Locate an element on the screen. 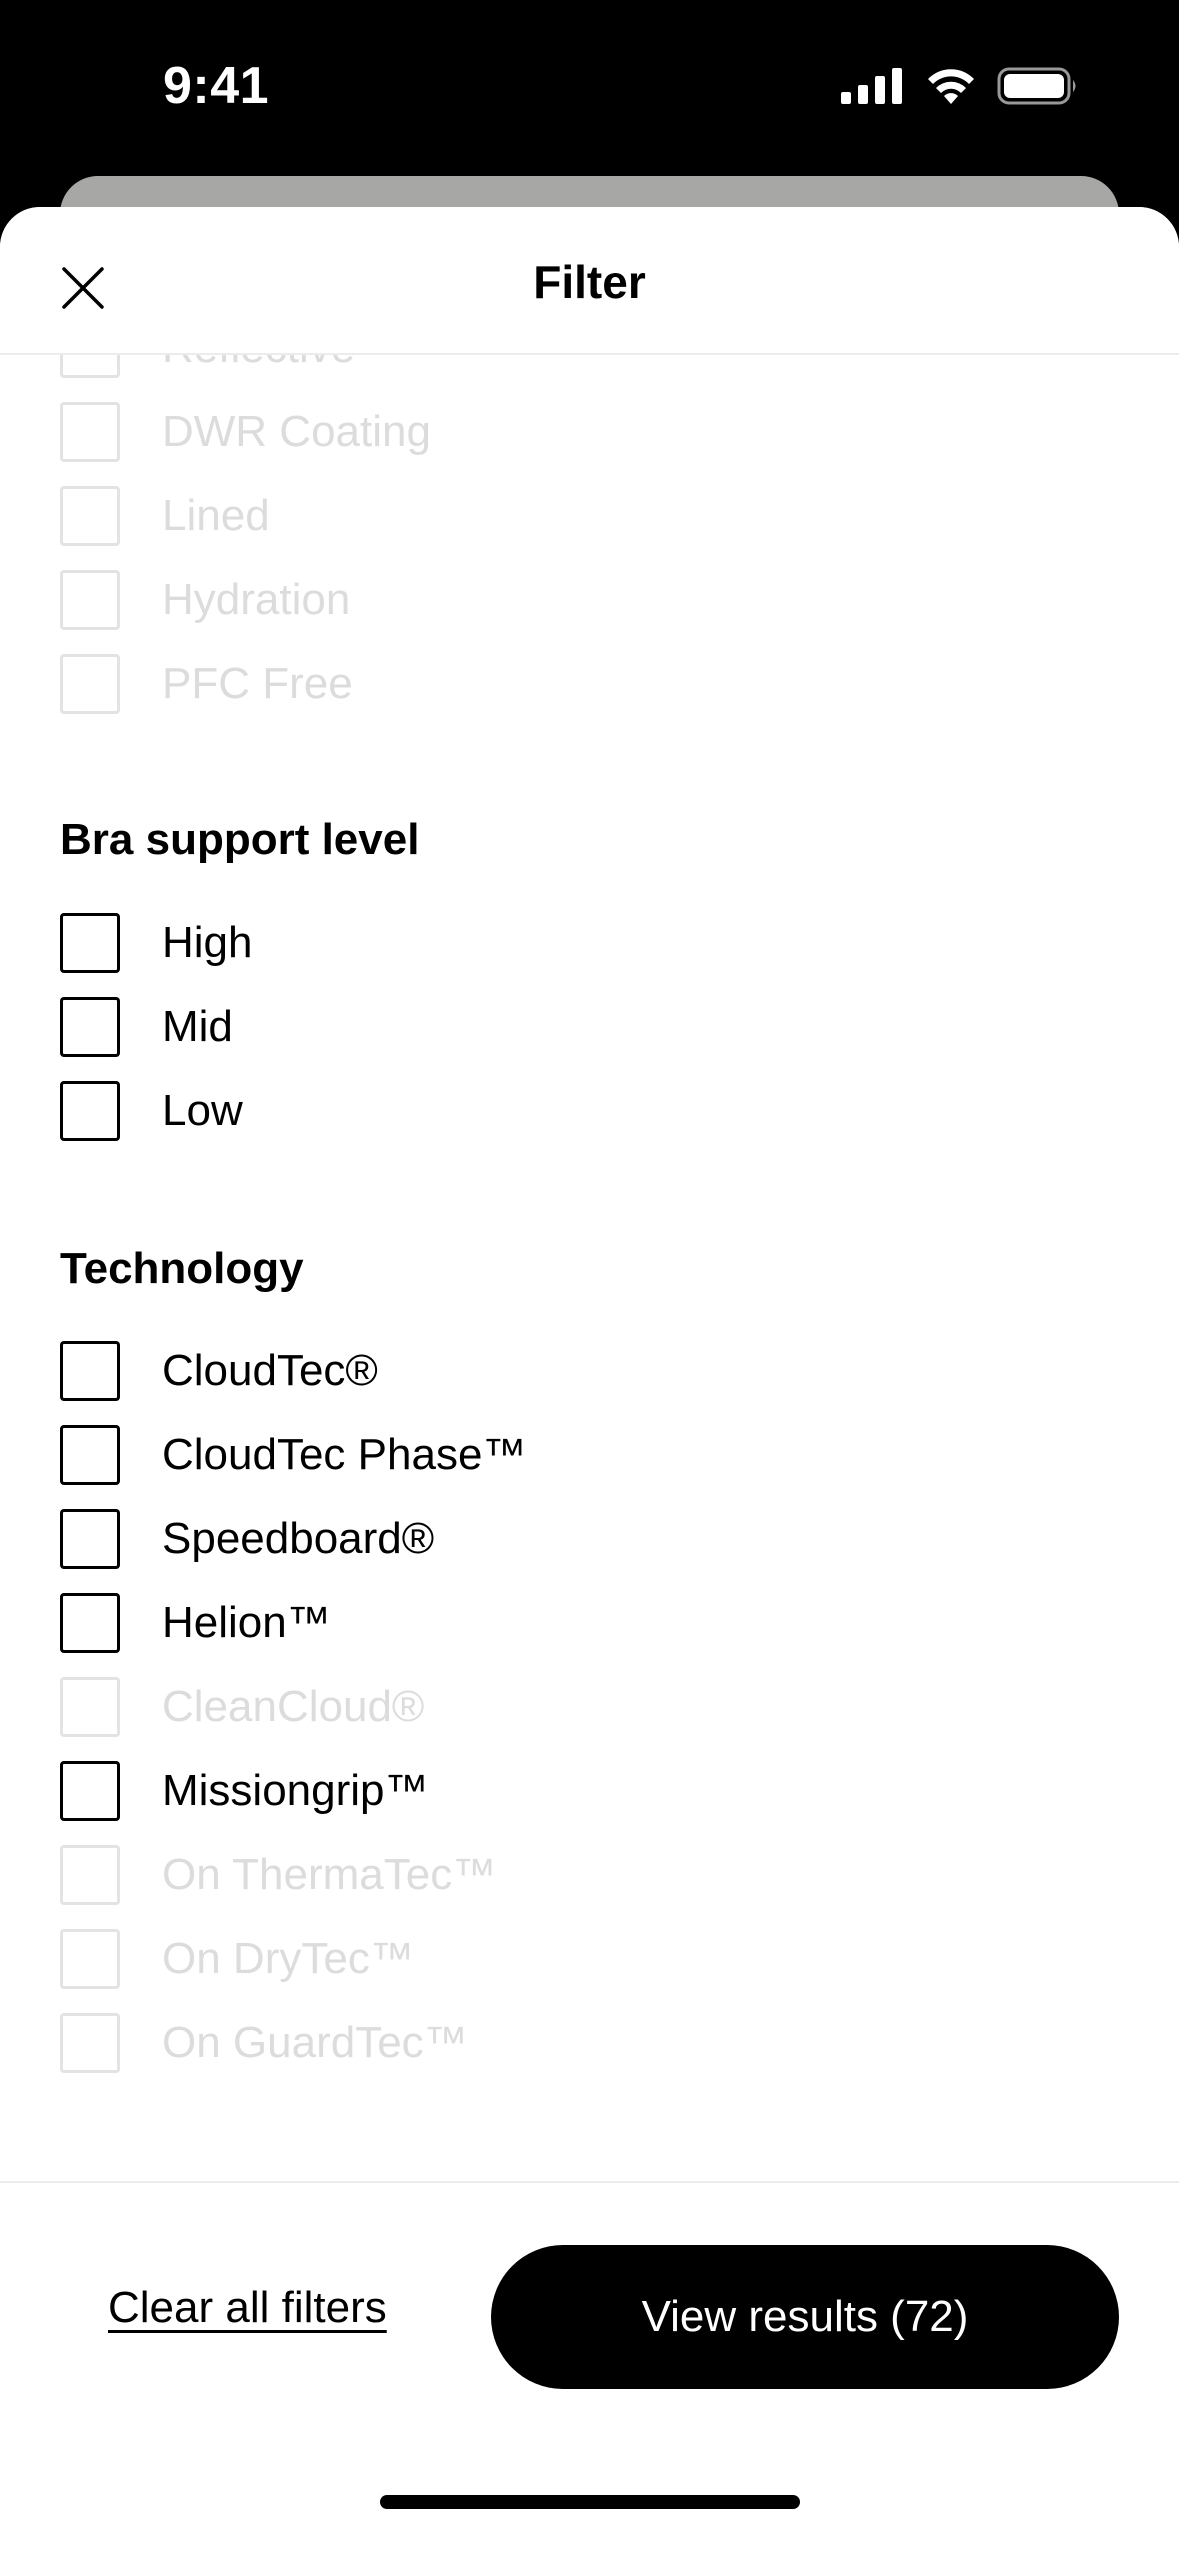  home-indicator is located at coordinates (590, 2502).